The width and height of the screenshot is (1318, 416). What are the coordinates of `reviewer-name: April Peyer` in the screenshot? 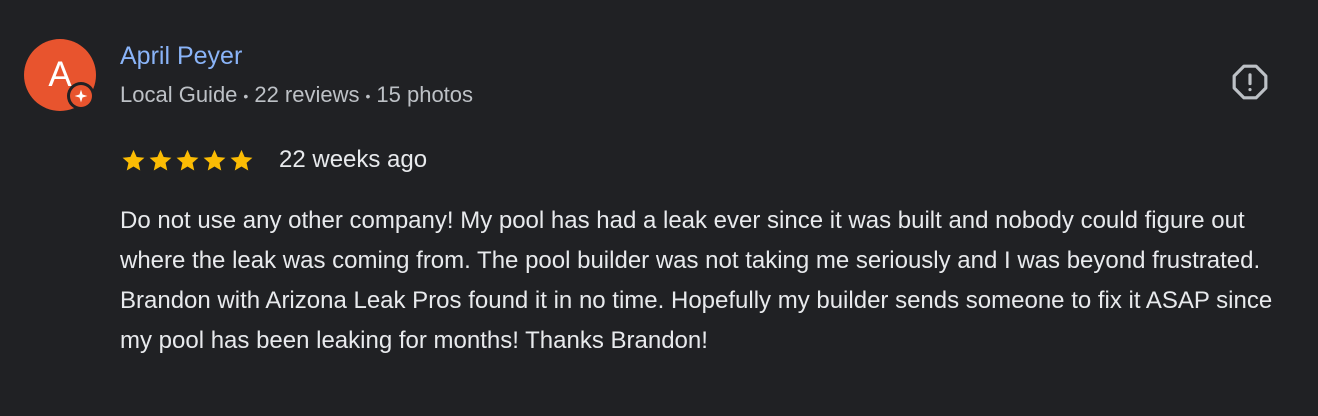 It's located at (181, 56).